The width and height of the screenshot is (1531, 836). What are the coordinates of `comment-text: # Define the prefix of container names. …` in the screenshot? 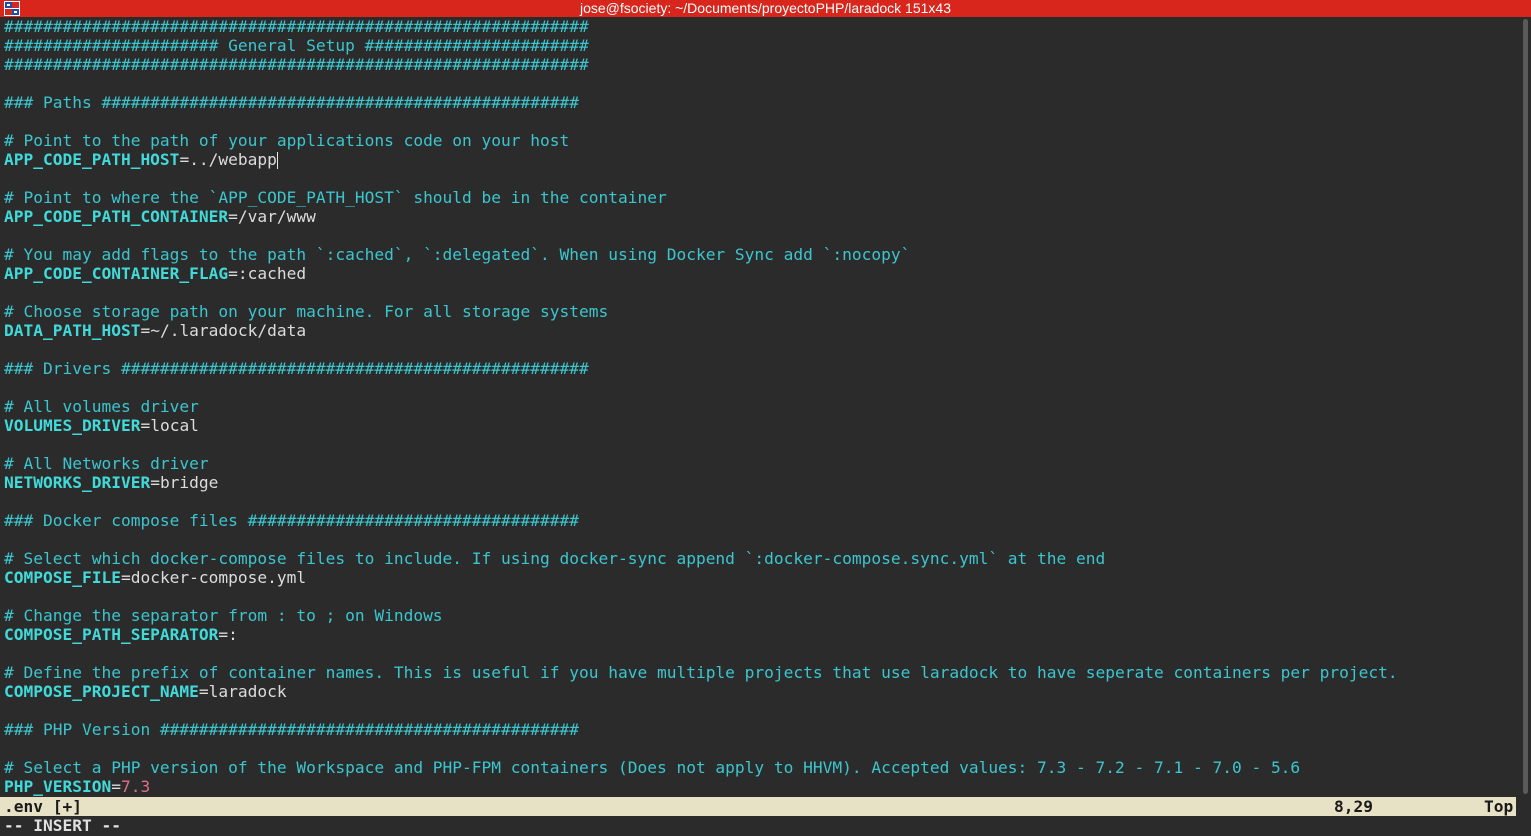 It's located at (701, 672).